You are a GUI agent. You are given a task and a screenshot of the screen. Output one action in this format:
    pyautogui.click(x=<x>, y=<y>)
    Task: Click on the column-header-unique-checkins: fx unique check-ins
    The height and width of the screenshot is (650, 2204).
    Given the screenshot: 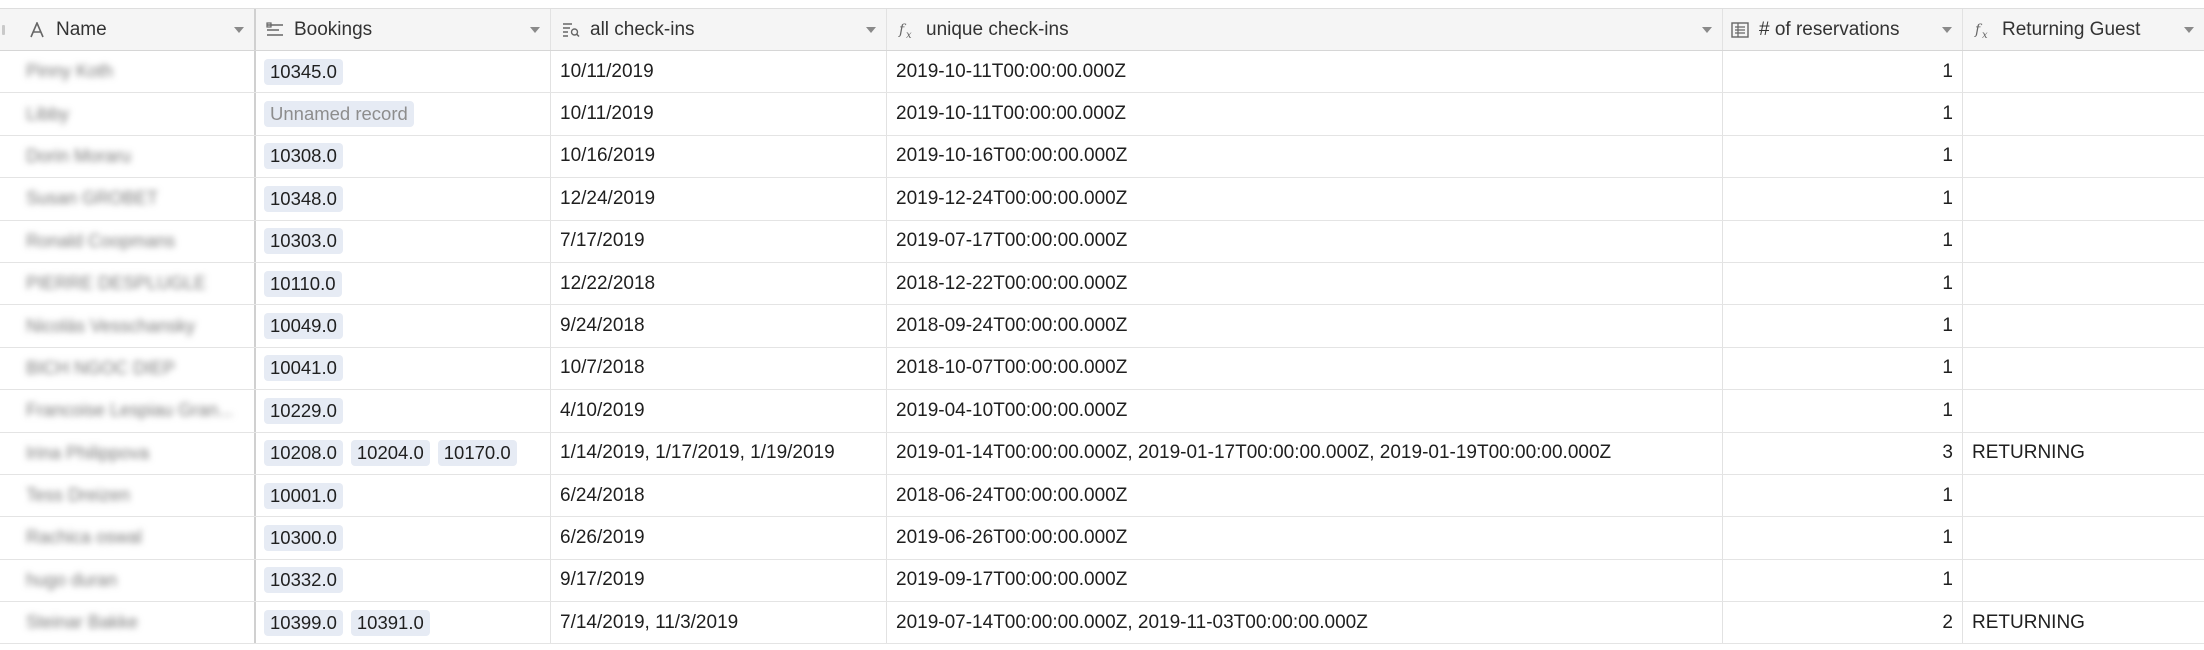 What is the action you would take?
    pyautogui.click(x=1305, y=29)
    